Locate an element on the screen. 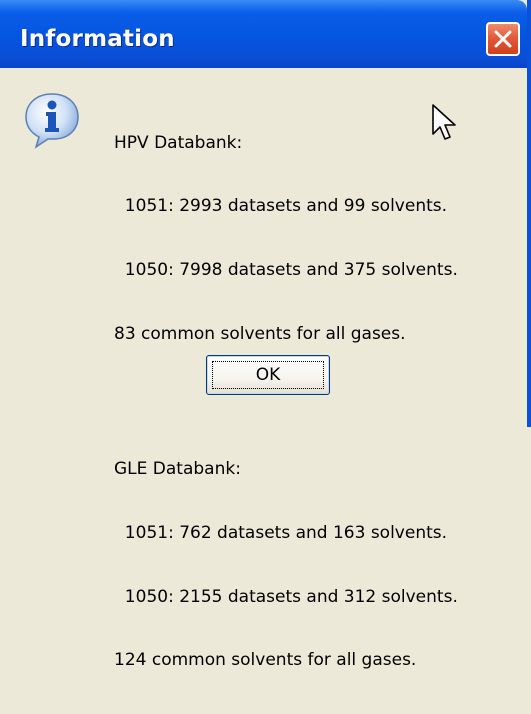 The image size is (531, 714). close-icon is located at coordinates (503, 39).